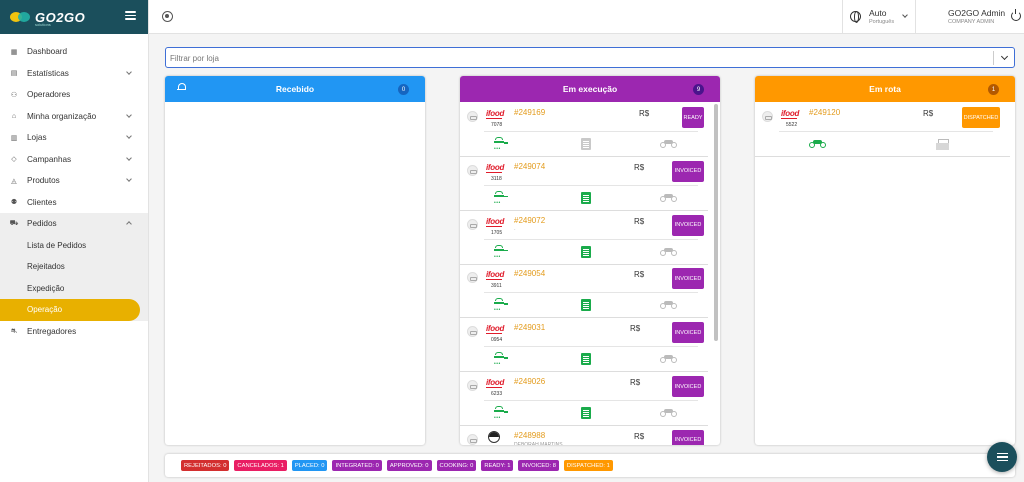 This screenshot has width=1024, height=482. I want to click on sidebar-subitem-expedicao: Expedição, so click(74, 289).